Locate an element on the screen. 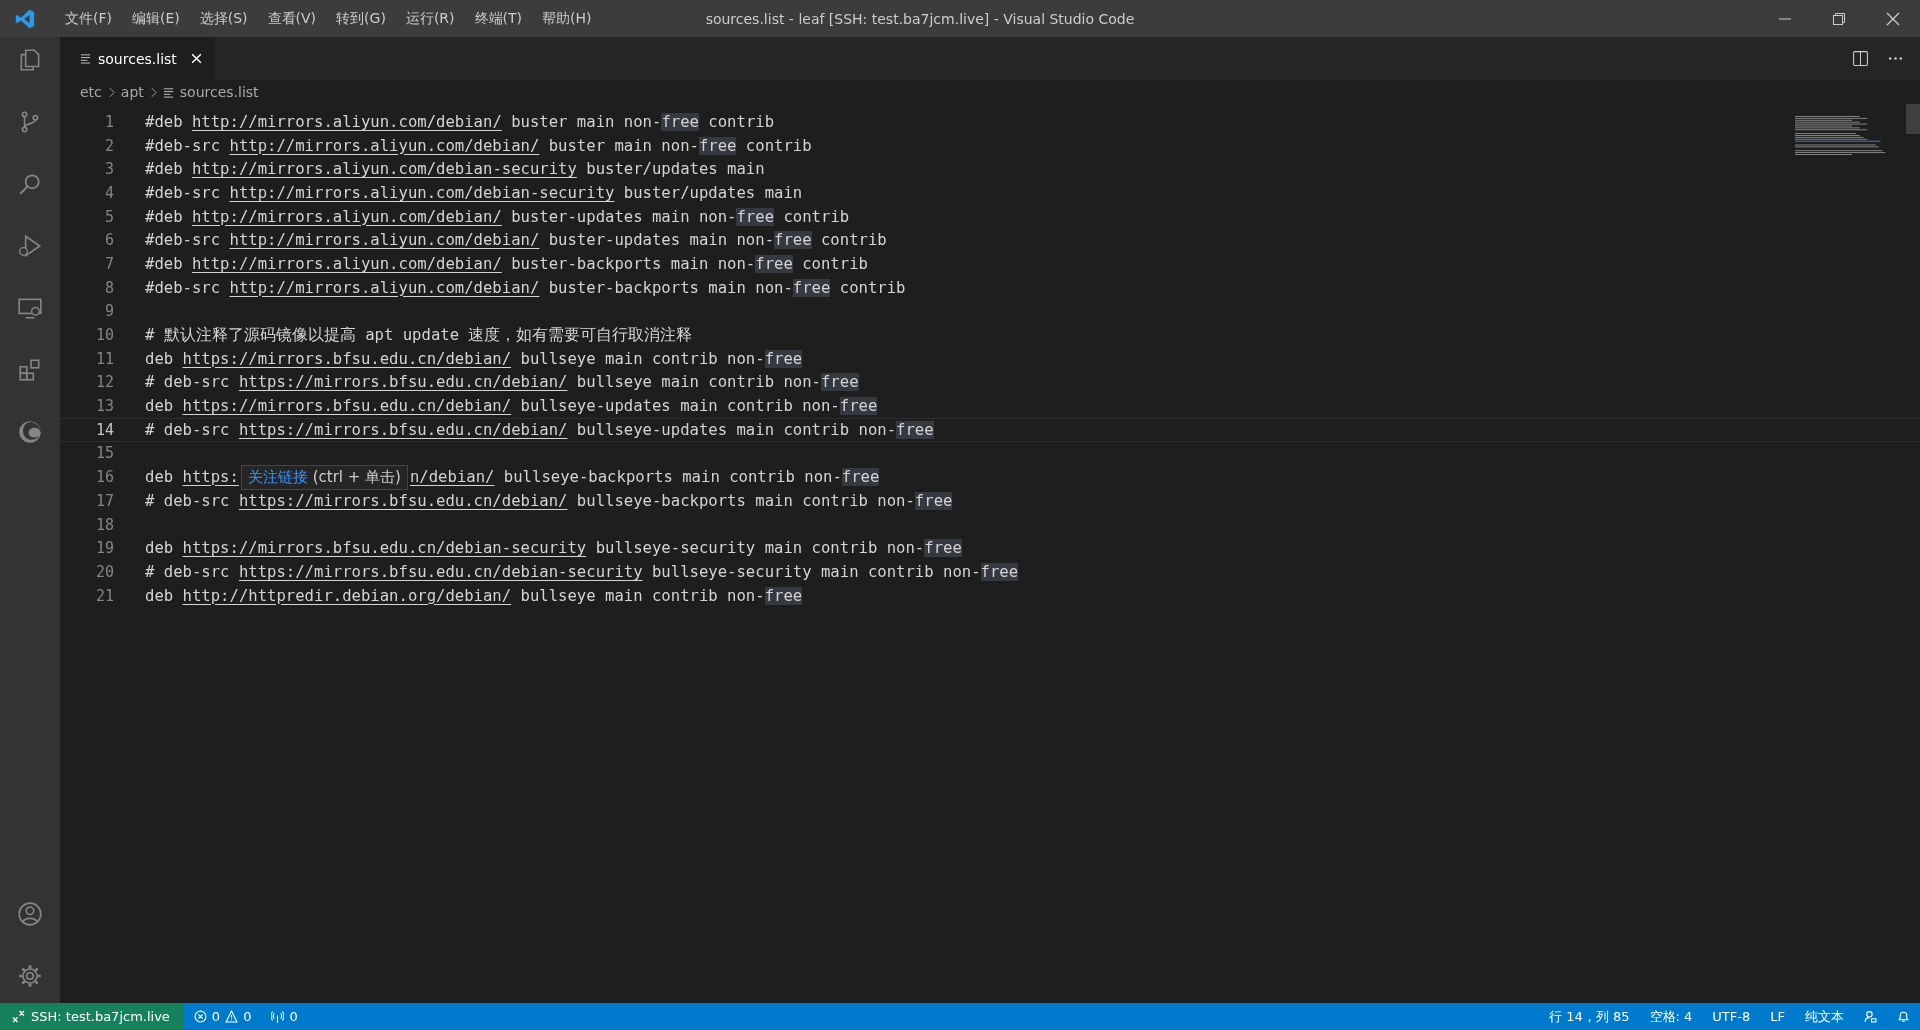 The width and height of the screenshot is (1920, 1030). window-title: sources.list - leaf [SSH: test.ba7jcm.live] - Visual Studio Code is located at coordinates (920, 18).